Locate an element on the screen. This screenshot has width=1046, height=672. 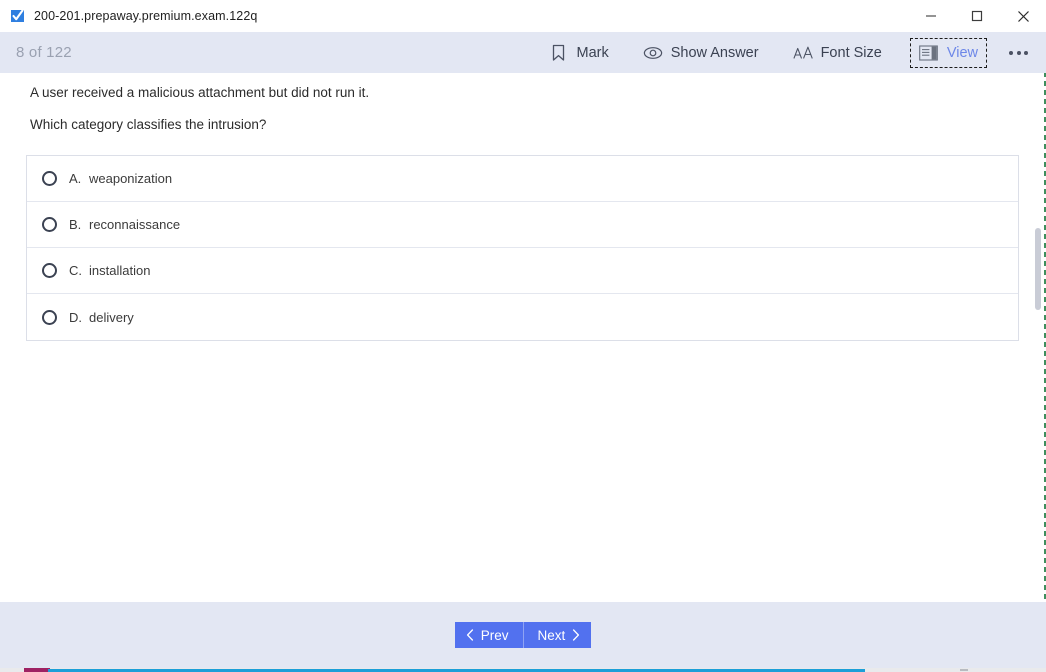
exam-toolbar: 8 of 122 Mark Show Answer Font Size View is located at coordinates (523, 52).